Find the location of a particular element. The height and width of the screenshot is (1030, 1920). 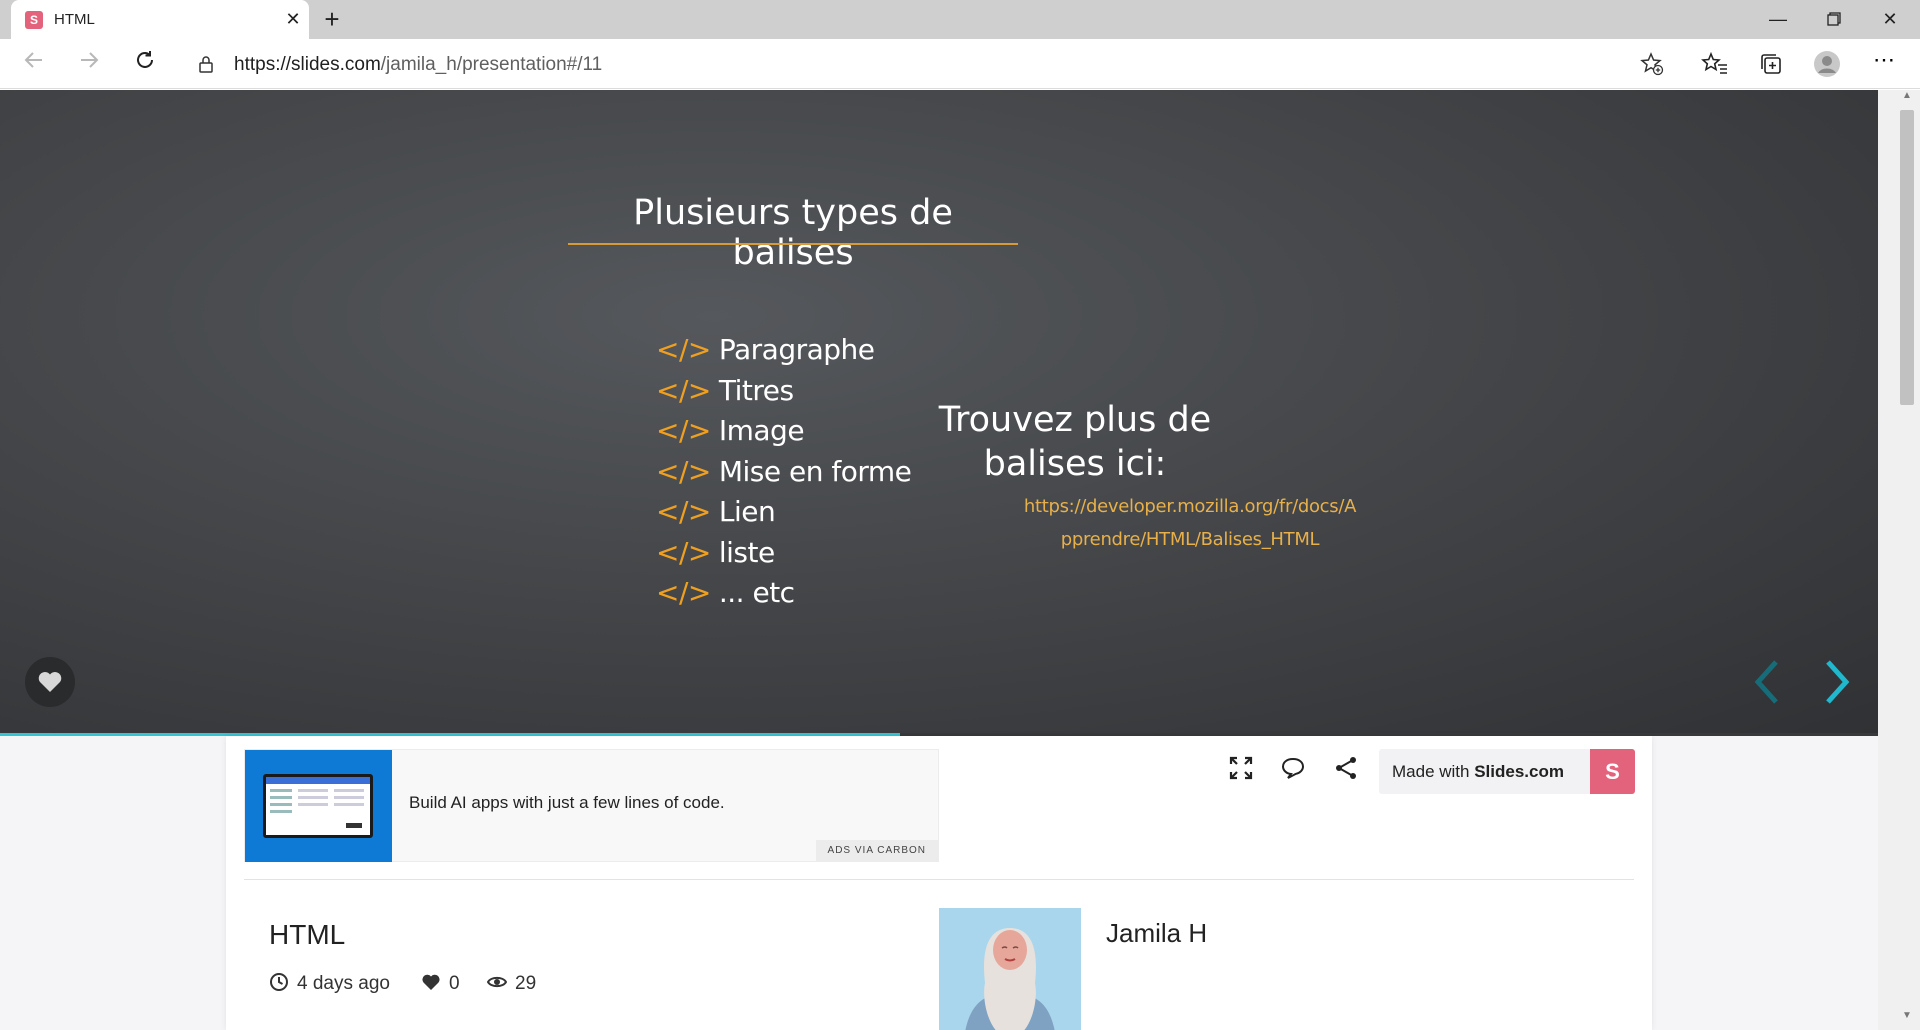

close-window-icon: ✕ is located at coordinates (1890, 19).